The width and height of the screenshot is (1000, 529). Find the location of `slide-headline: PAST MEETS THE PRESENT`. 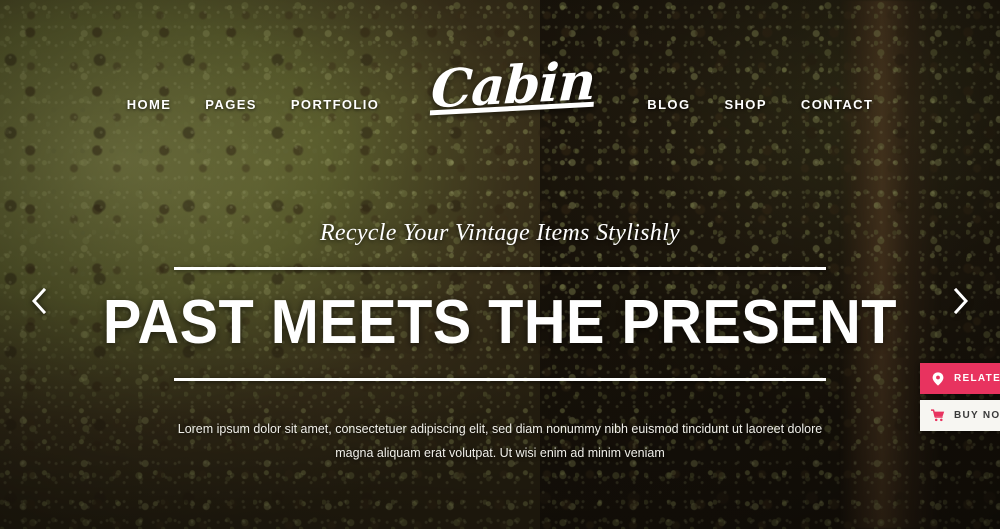

slide-headline: PAST MEETS THE PRESENT is located at coordinates (500, 322).